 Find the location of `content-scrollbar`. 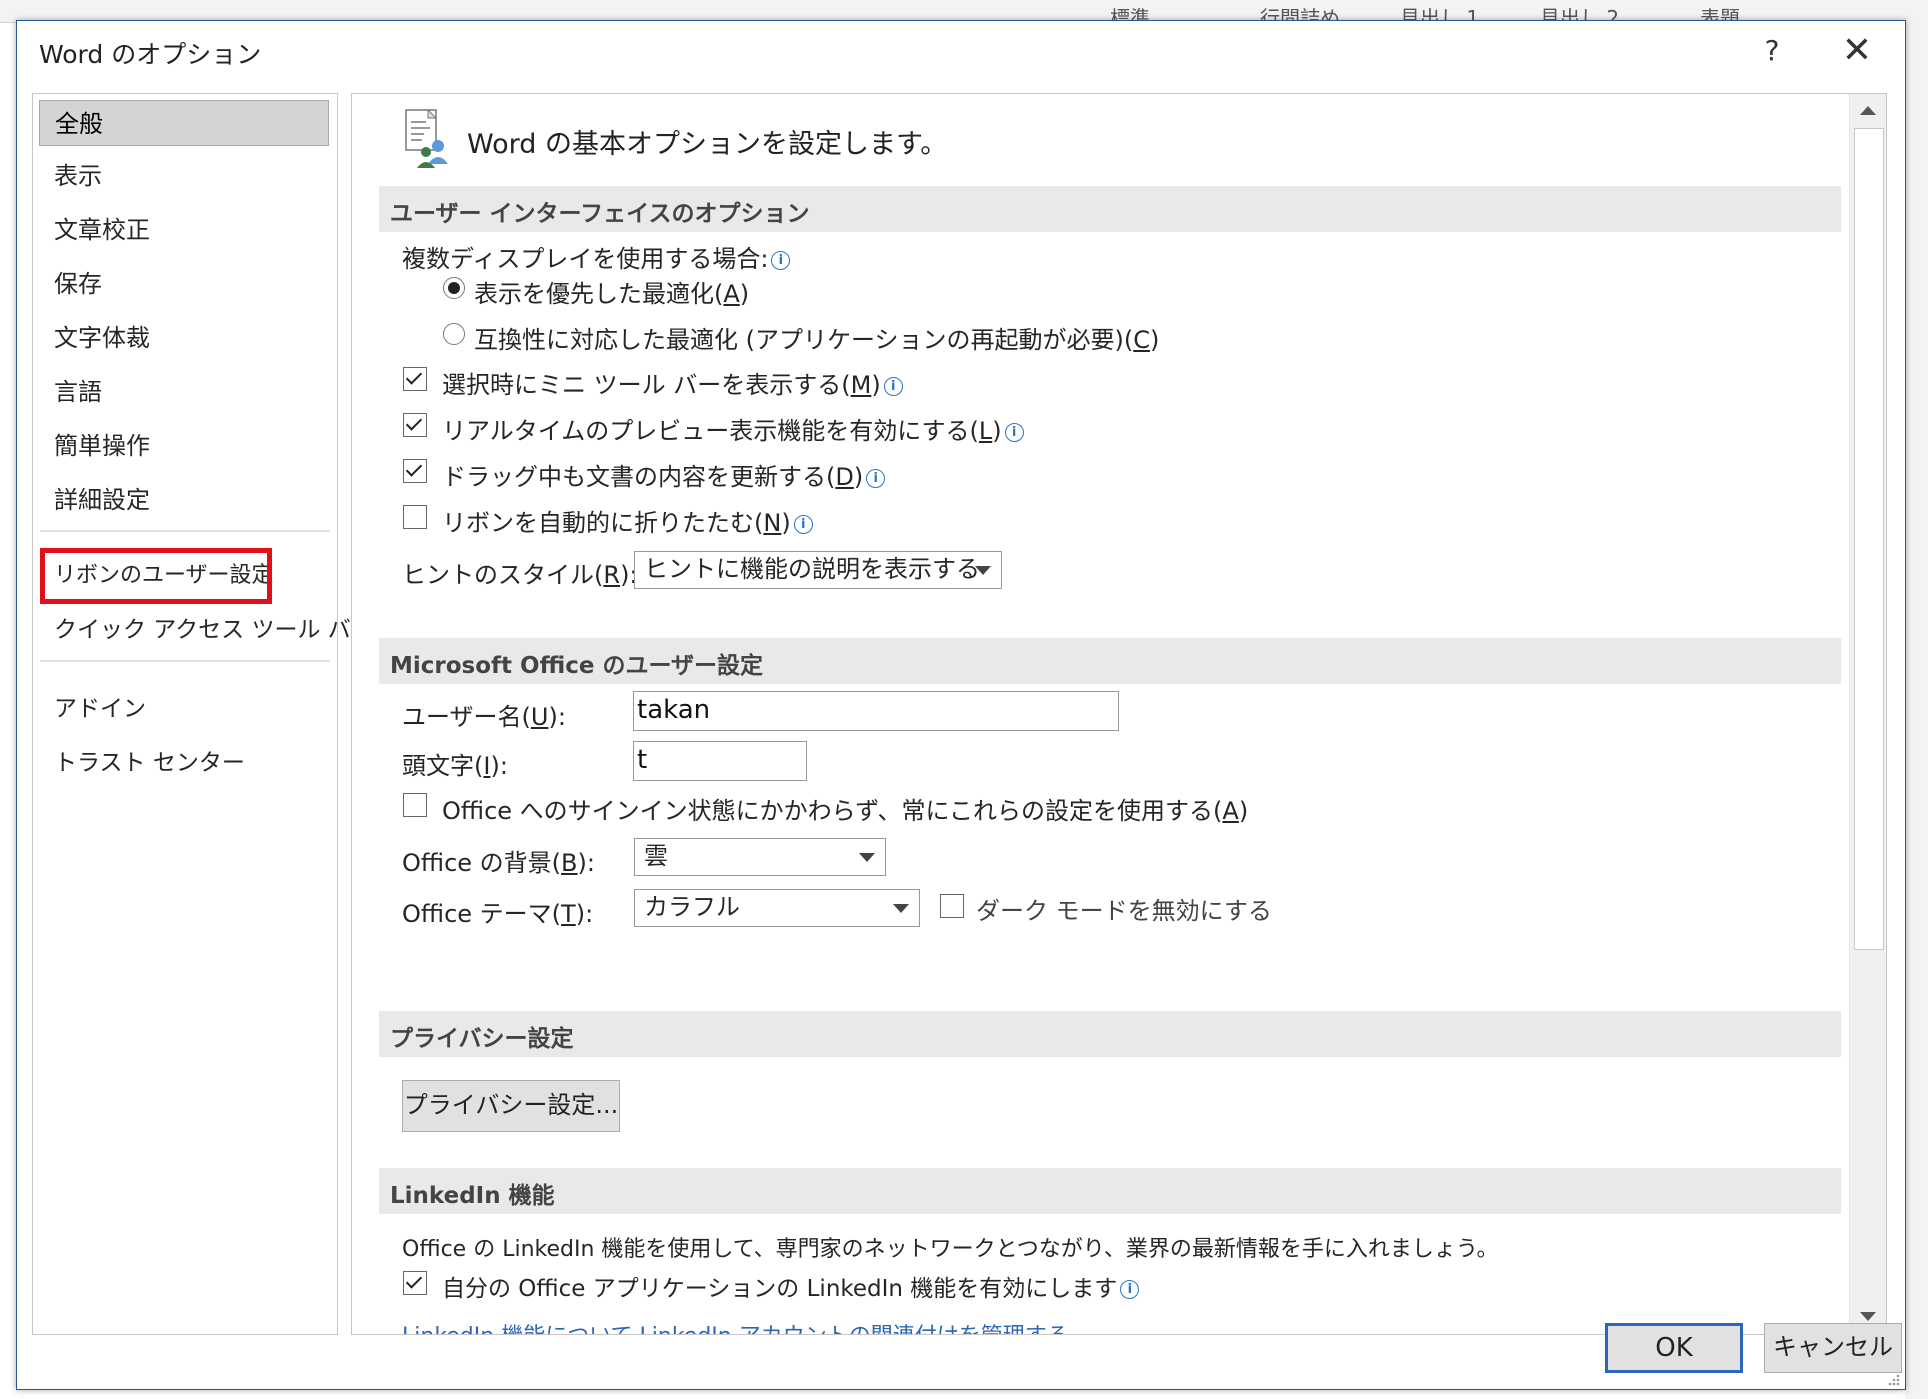

content-scrollbar is located at coordinates (1867, 714).